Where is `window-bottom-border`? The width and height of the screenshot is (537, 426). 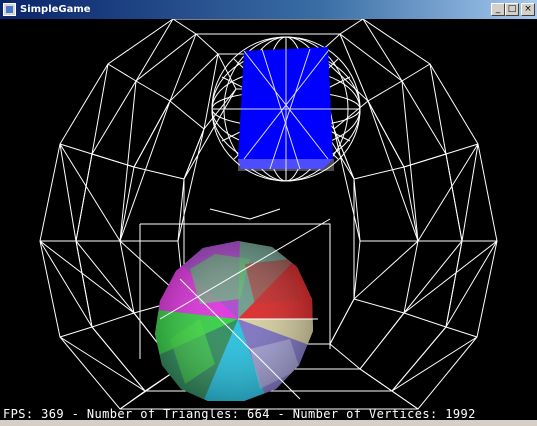 window-bottom-border is located at coordinates (268, 423).